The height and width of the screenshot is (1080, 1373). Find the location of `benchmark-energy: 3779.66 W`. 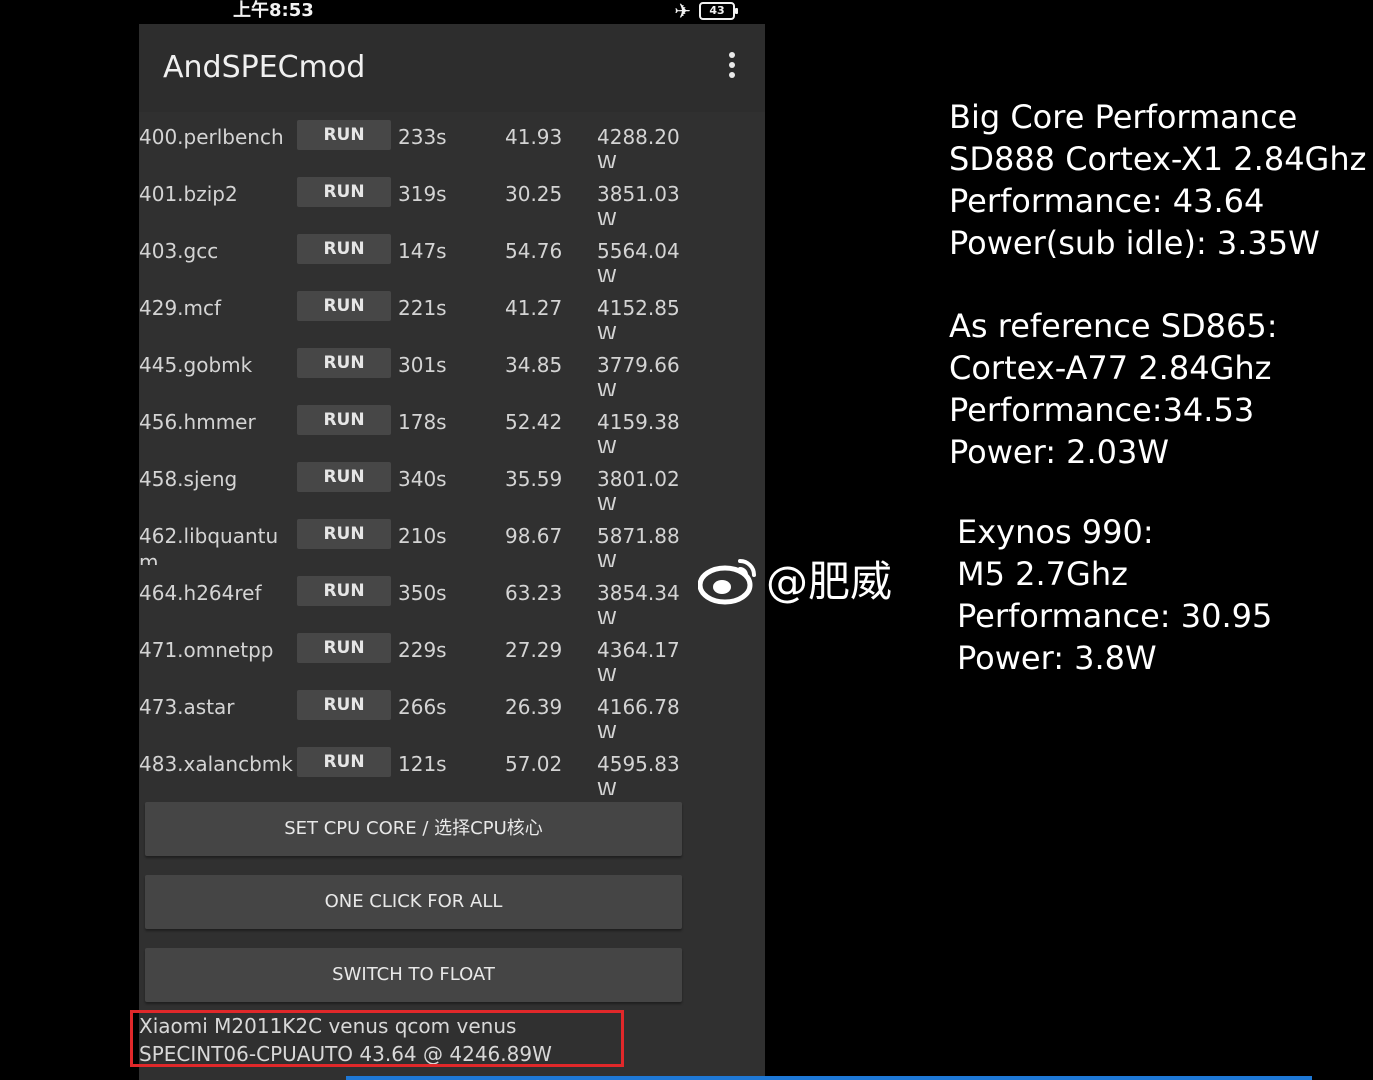

benchmark-energy: 3779.66 W is located at coordinates (638, 374).